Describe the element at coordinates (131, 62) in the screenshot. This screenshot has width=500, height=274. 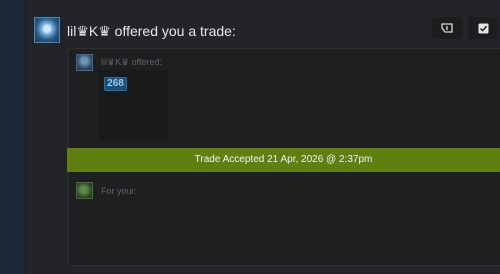
I see `offered-label: lil♛K♛ offered:` at that location.